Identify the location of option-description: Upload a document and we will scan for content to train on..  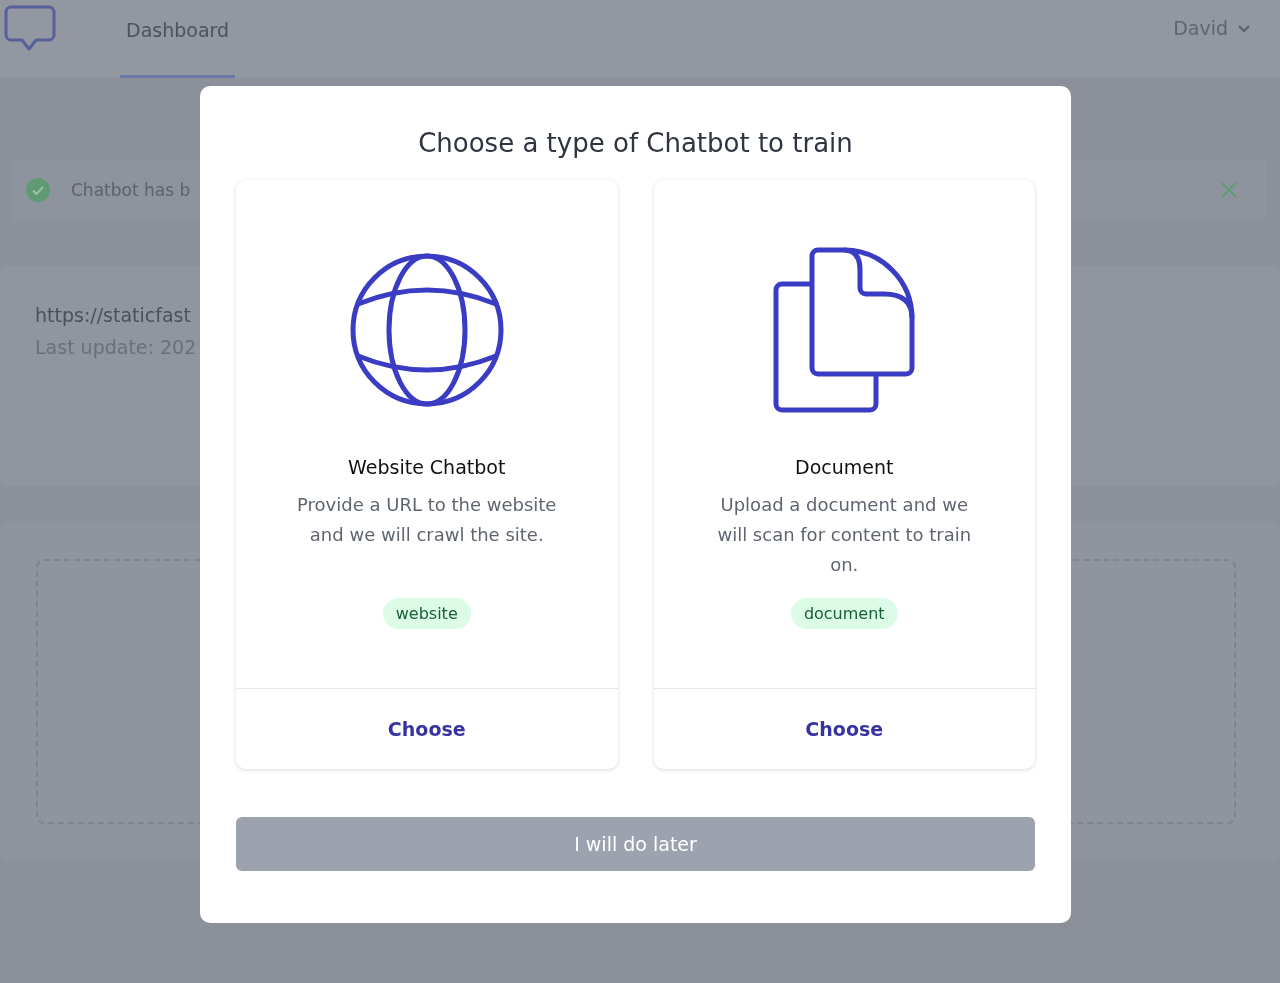
(844, 535).